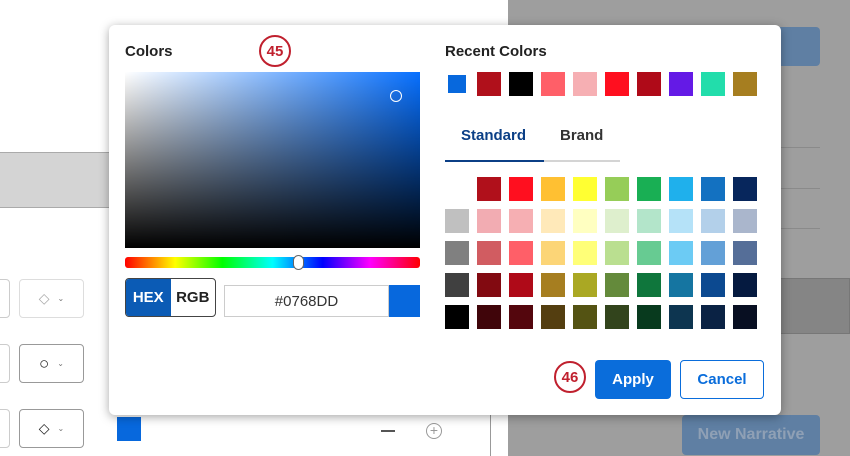  I want to click on hue-slider-thumb, so click(299, 262).